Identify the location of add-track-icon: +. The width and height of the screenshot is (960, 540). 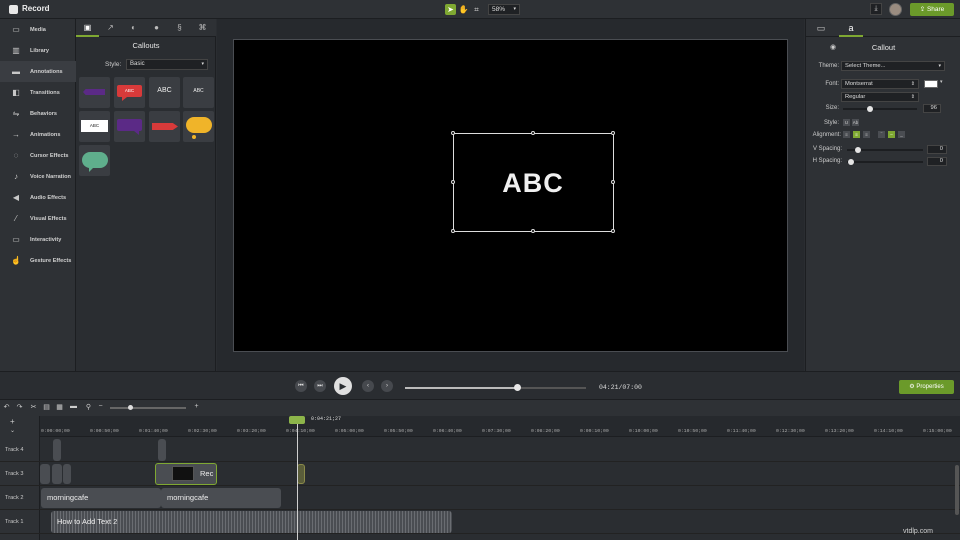
(12, 421).